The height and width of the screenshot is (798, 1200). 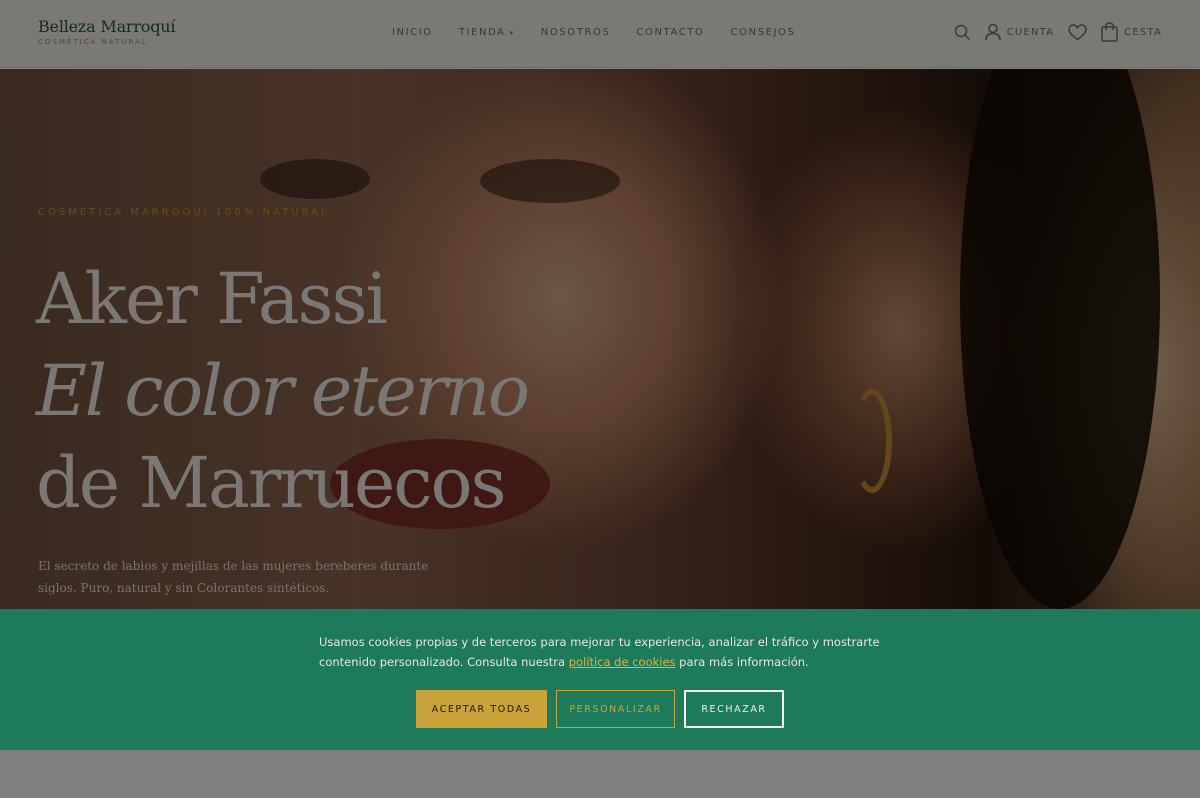 What do you see at coordinates (622, 662) in the screenshot?
I see `cookie-policy-link: política de cookies` at bounding box center [622, 662].